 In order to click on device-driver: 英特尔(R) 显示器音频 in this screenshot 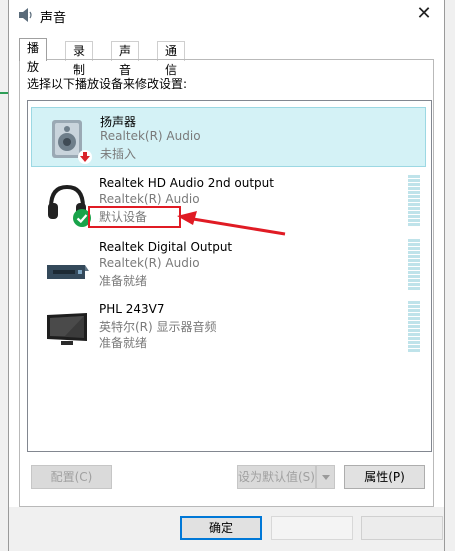, I will do `click(158, 327)`.